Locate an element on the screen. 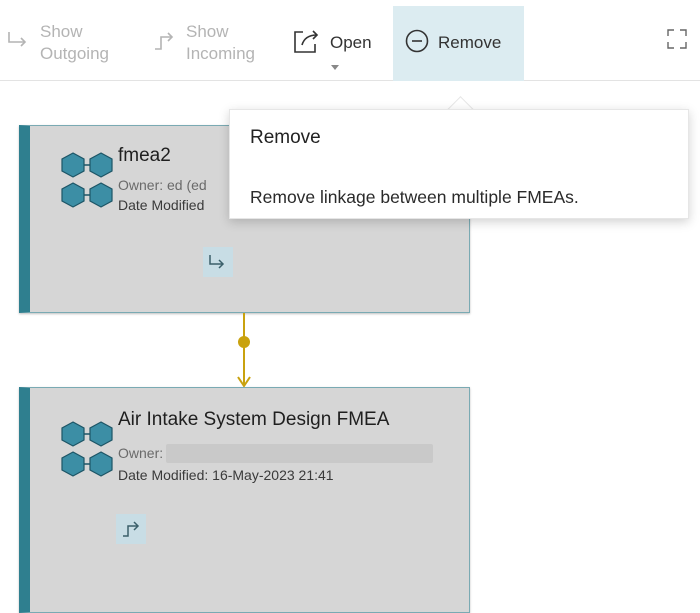 This screenshot has height=613, width=700. toolbar: Show Outgoing Show Incoming Open Remove is located at coordinates (350, 40).